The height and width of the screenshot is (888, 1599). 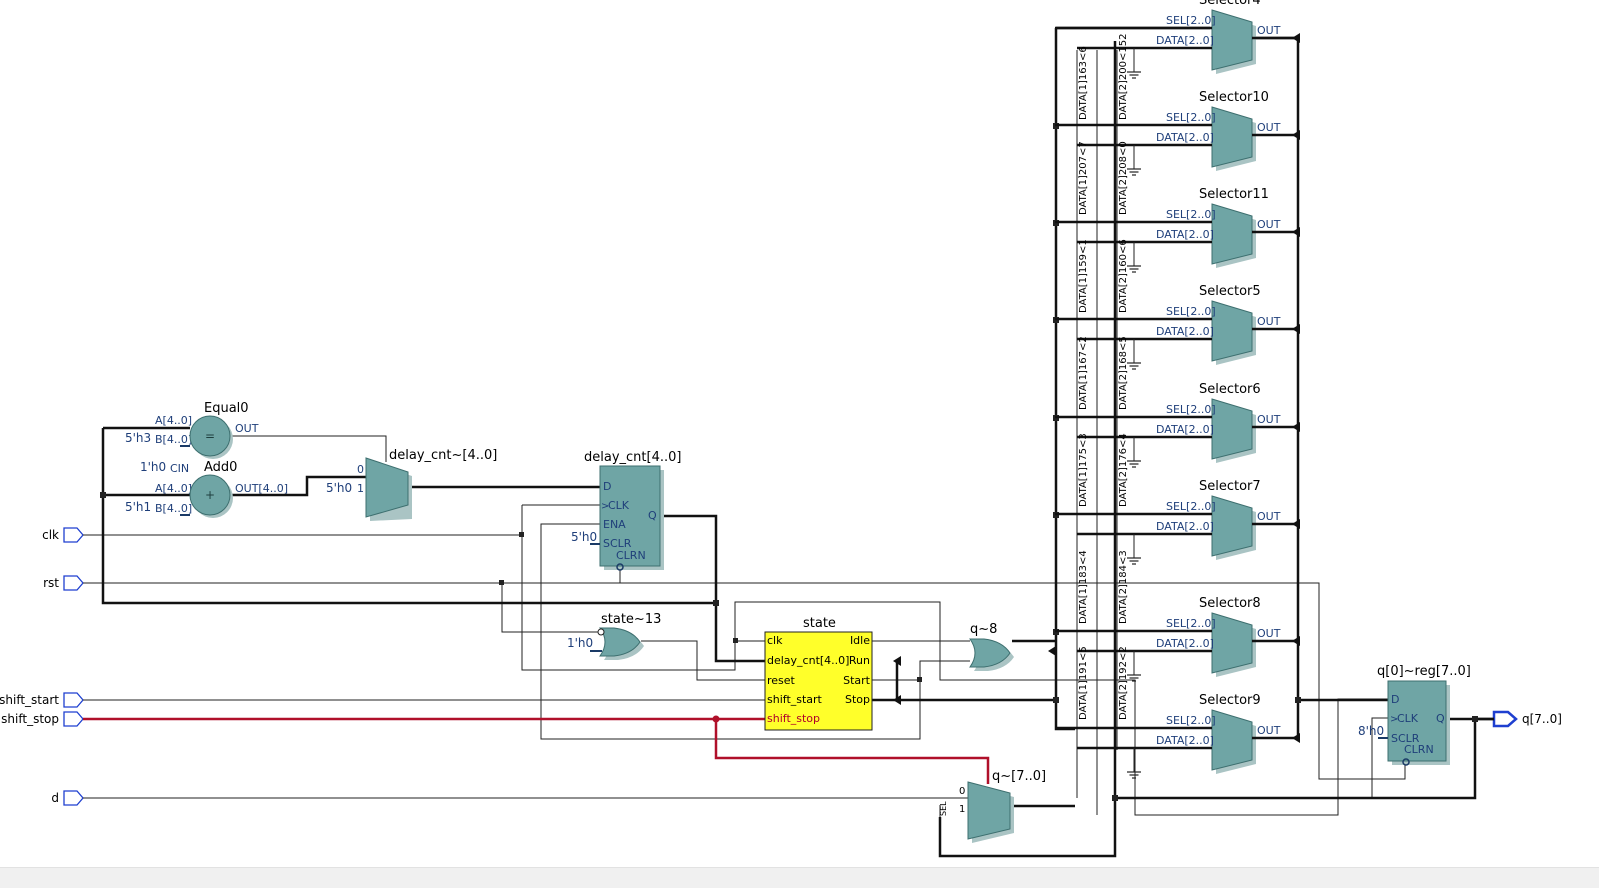 What do you see at coordinates (962, 791) in the screenshot?
I see `q-mux-in0: 0` at bounding box center [962, 791].